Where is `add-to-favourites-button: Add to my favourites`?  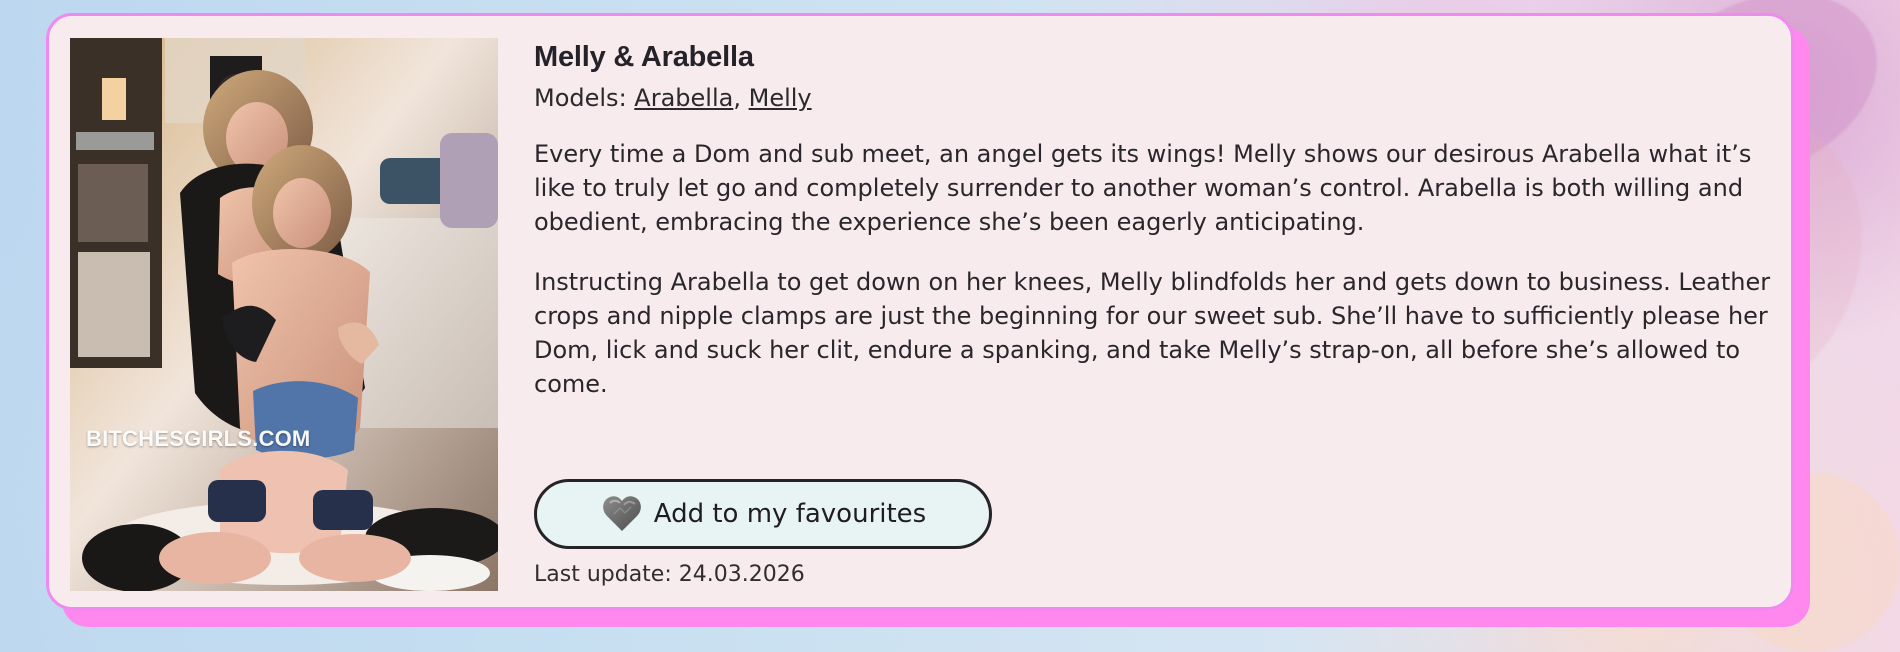 add-to-favourites-button: Add to my favourites is located at coordinates (763, 514).